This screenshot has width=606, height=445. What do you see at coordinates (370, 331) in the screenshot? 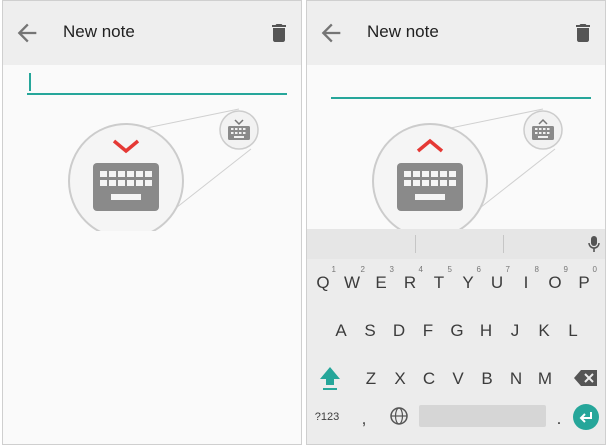
I see `key-s: S` at bounding box center [370, 331].